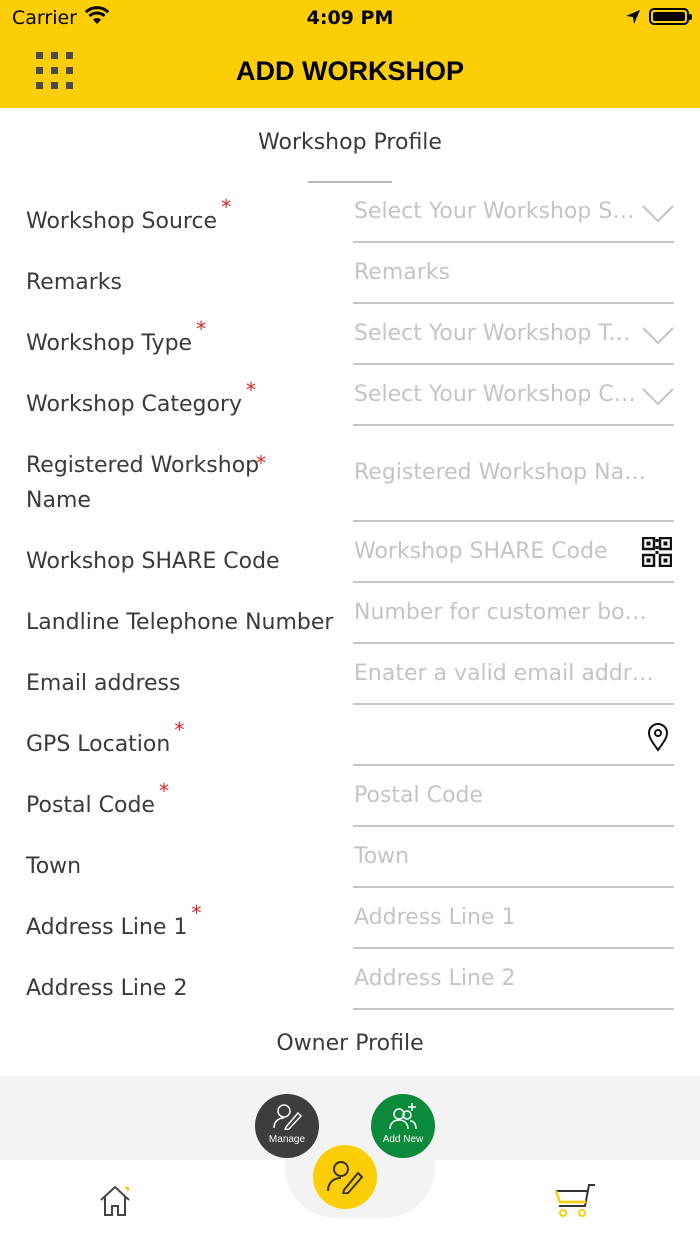 The height and width of the screenshot is (1244, 700). I want to click on app-header: Carrier 4:09 PM ADD WORKSHOP, so click(350, 54).